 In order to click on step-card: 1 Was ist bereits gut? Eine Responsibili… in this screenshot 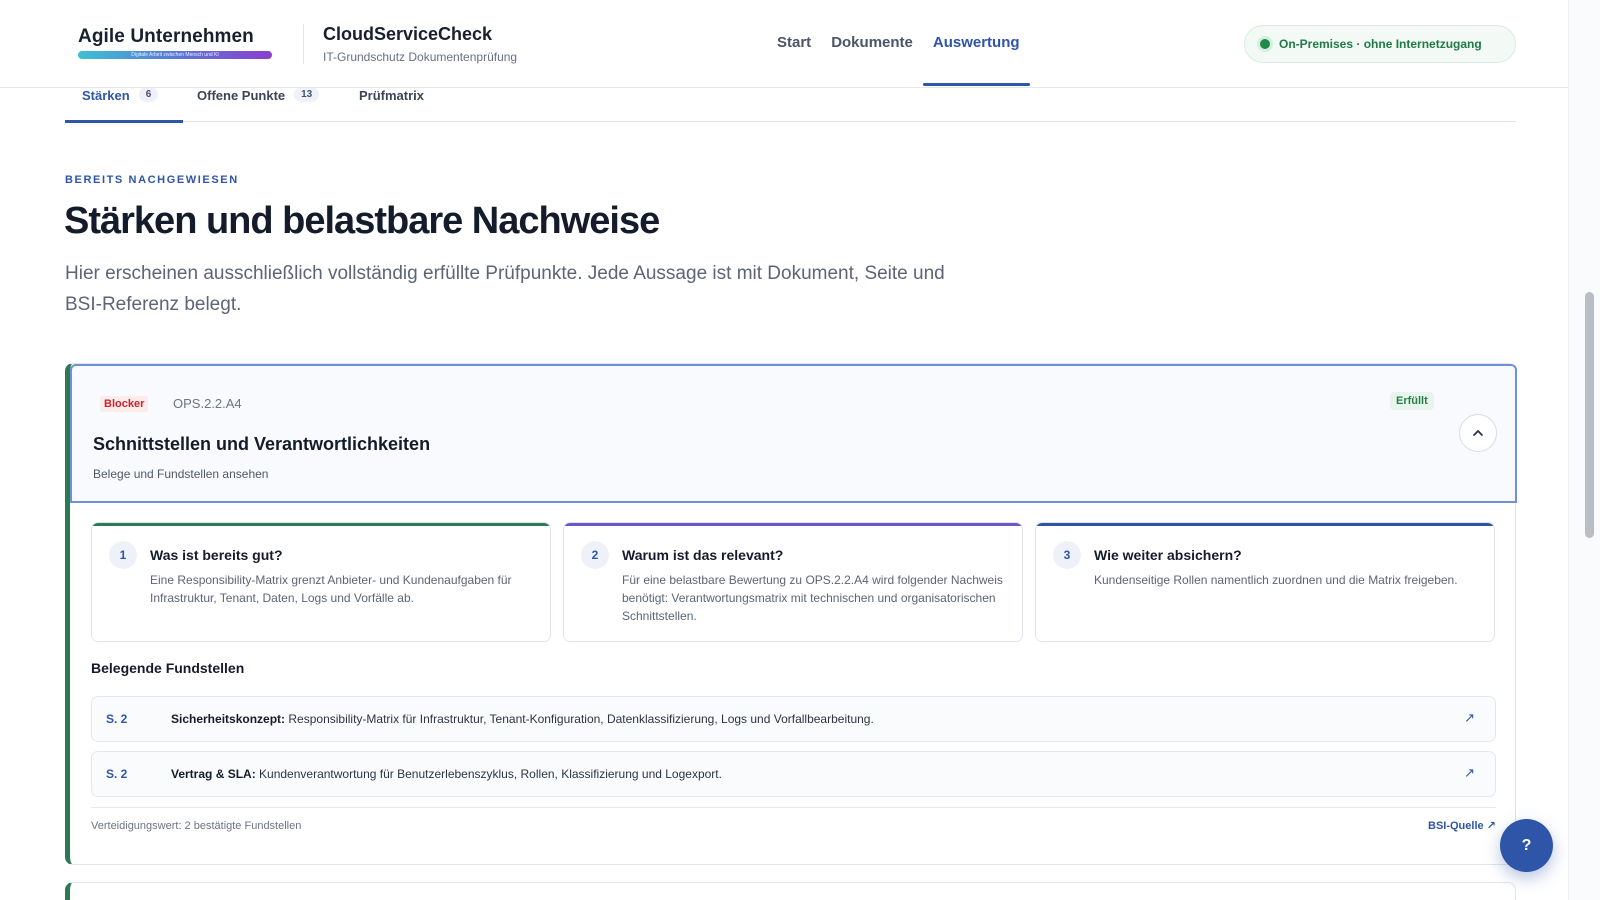, I will do `click(321, 582)`.